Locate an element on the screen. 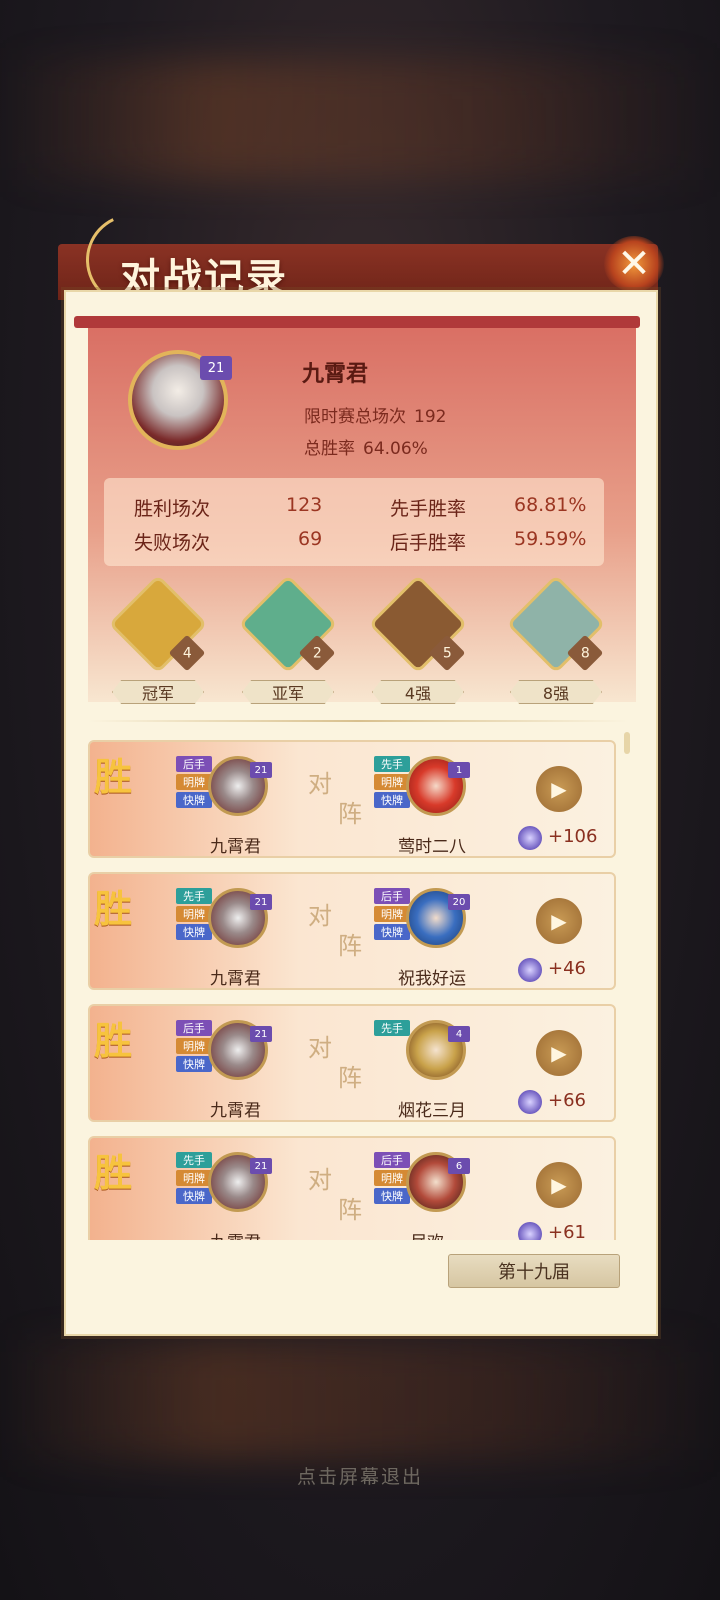 The height and width of the screenshot is (1600, 720). opp-level-badge: 20 is located at coordinates (459, 902).